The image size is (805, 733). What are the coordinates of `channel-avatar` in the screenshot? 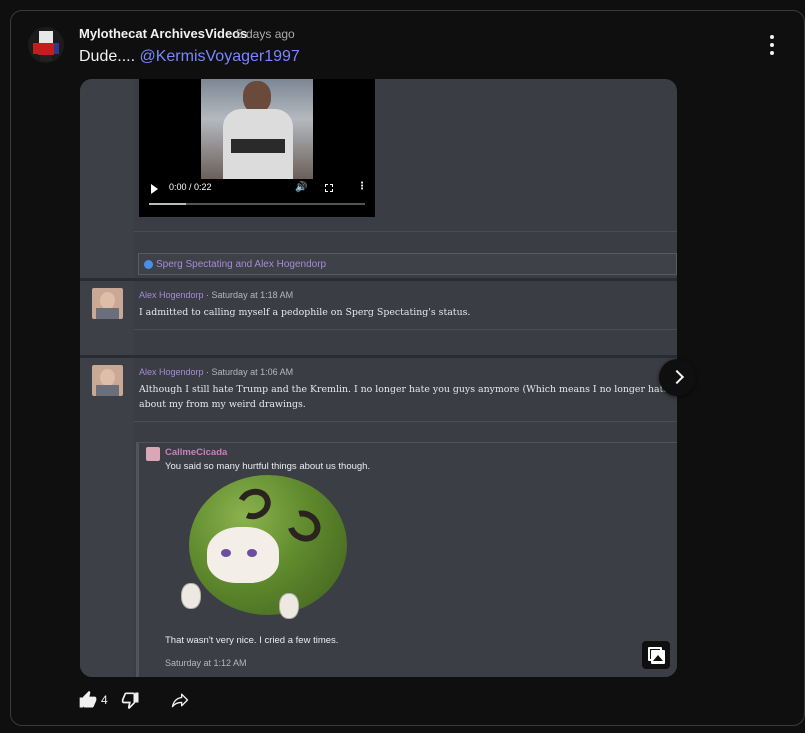 It's located at (46, 45).